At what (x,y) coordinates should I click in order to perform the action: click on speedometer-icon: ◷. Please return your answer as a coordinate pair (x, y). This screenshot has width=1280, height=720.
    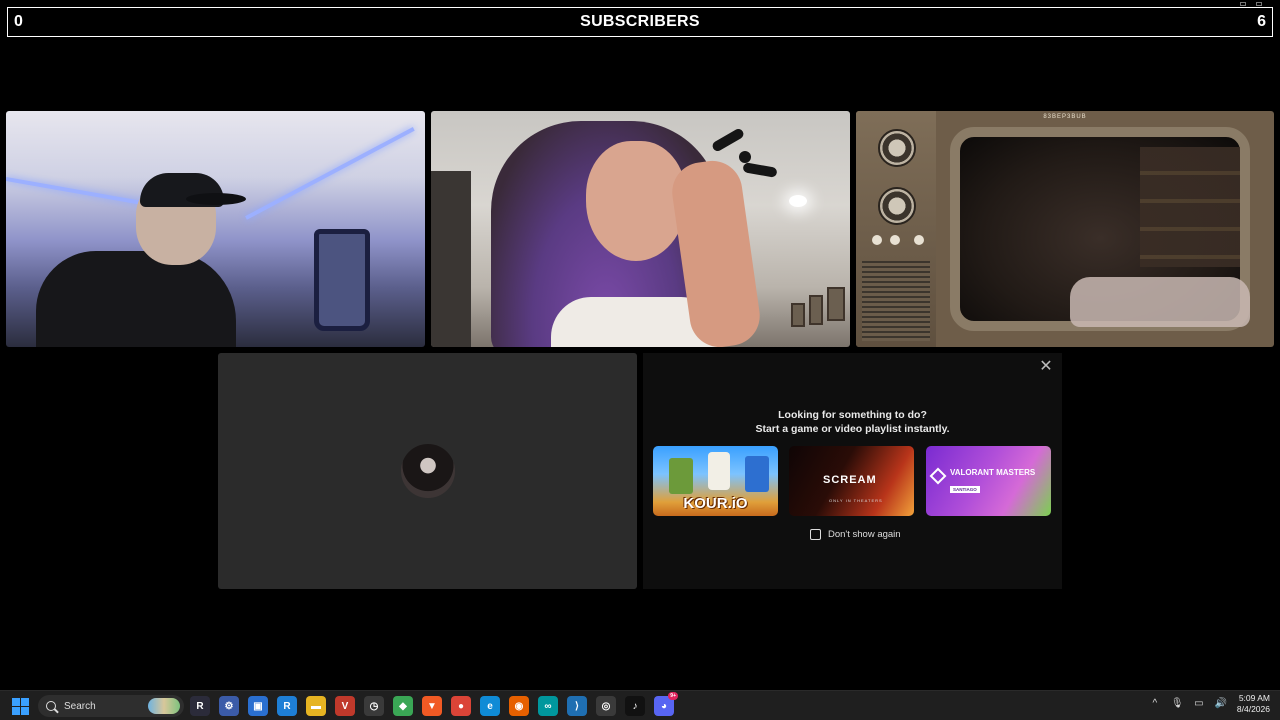
    Looking at the image, I should click on (374, 706).